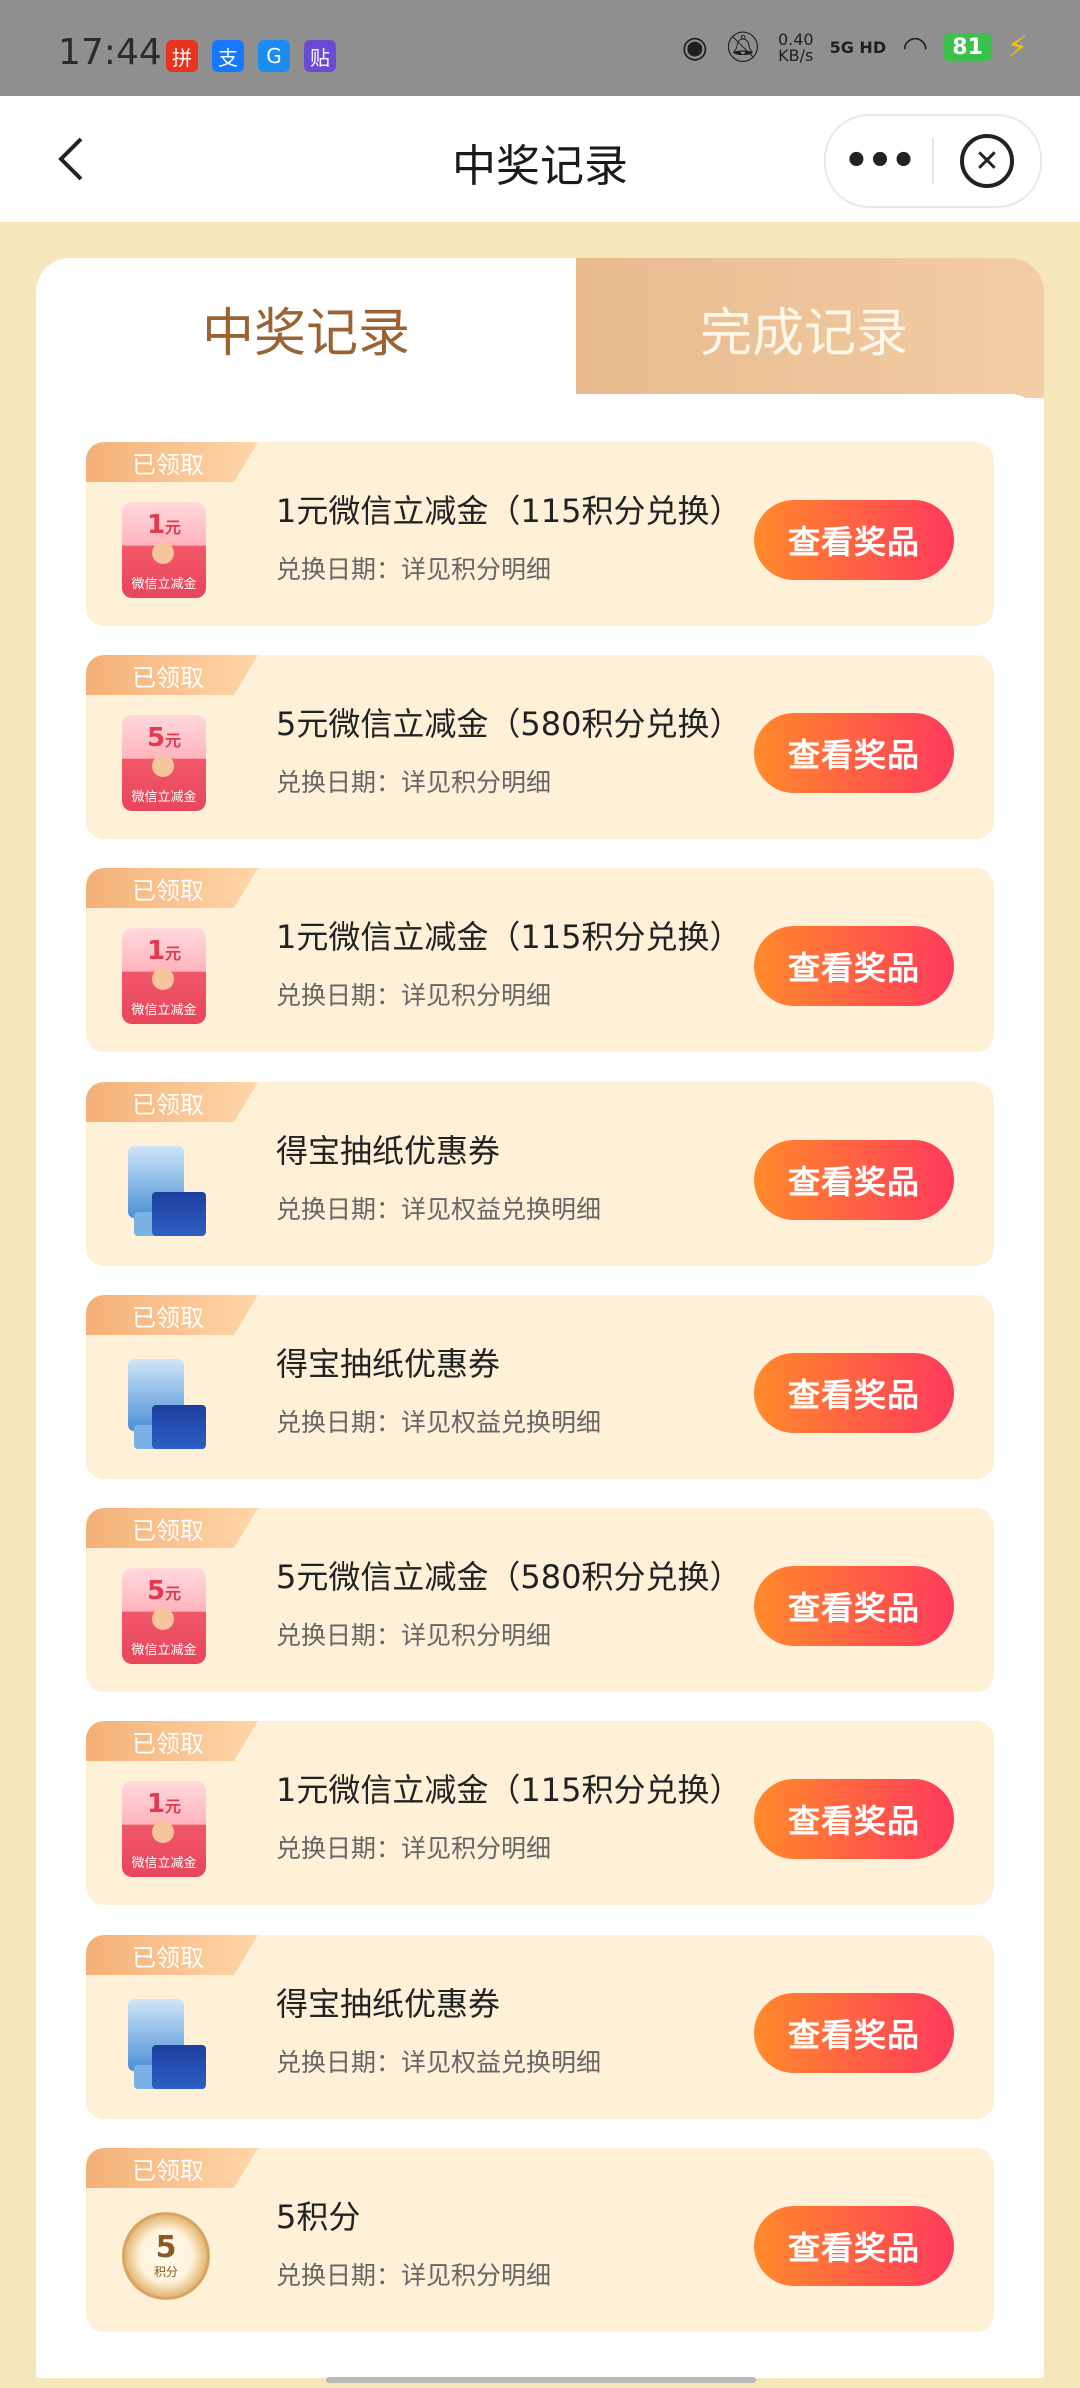  Describe the element at coordinates (320, 56) in the screenshot. I see `tieba-icon: 贴` at that location.